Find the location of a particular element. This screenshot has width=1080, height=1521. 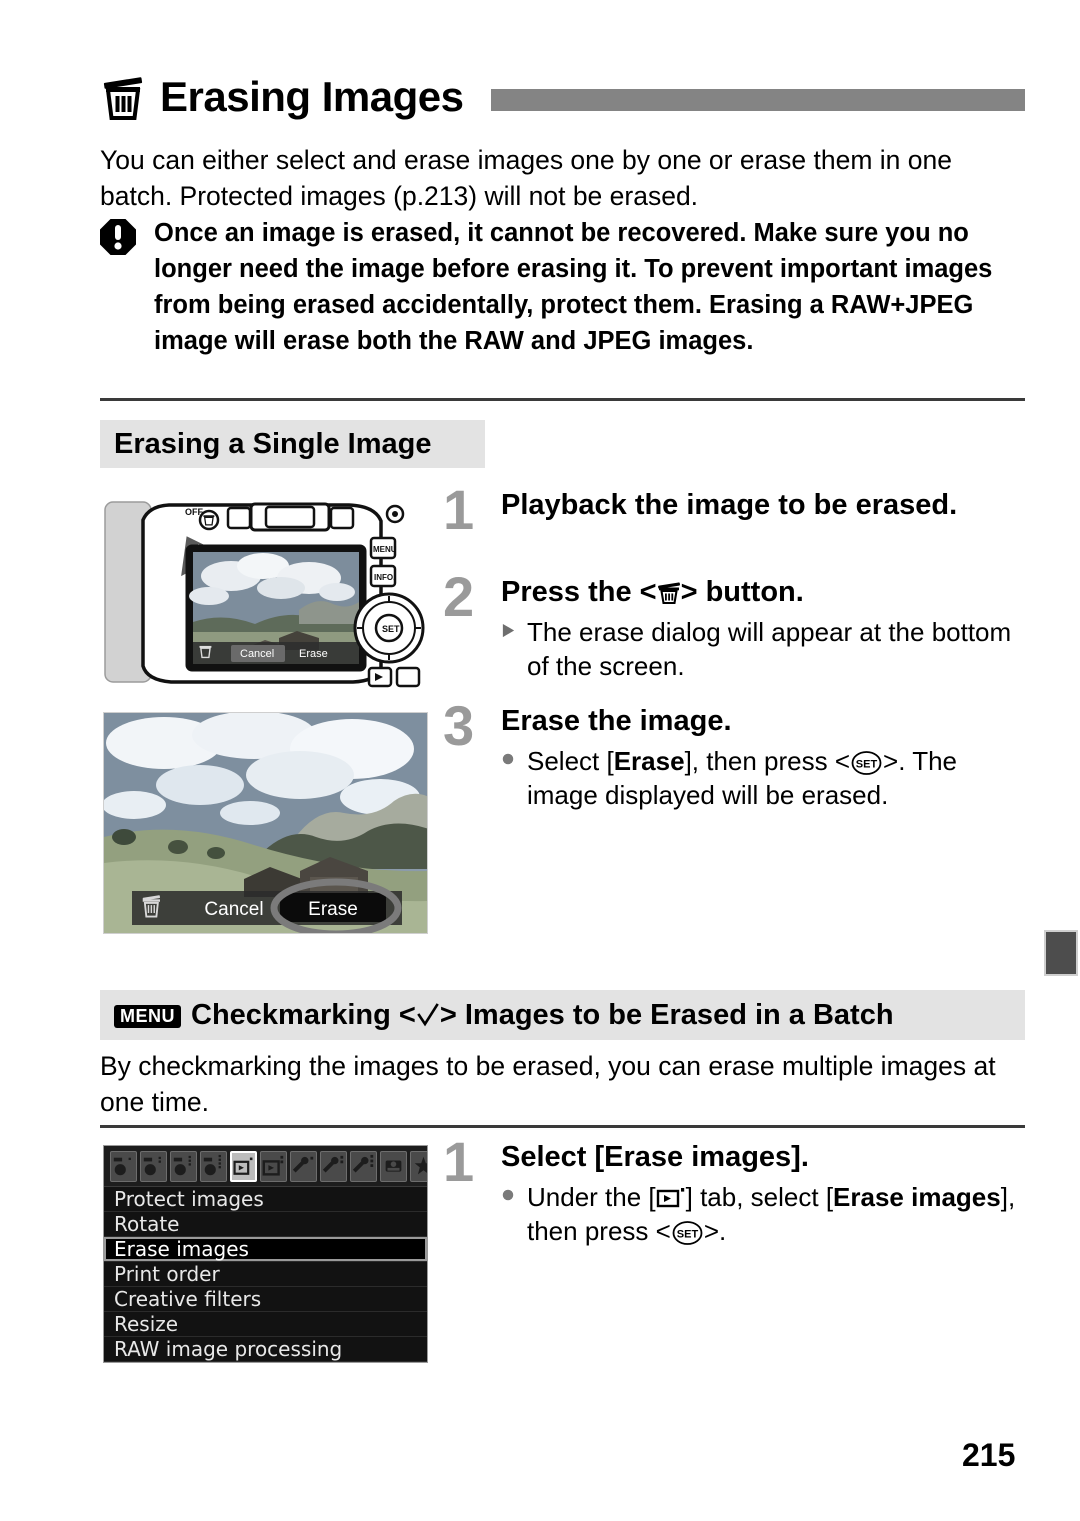

sidebar-item-custom-func-tab is located at coordinates (393, 1166).